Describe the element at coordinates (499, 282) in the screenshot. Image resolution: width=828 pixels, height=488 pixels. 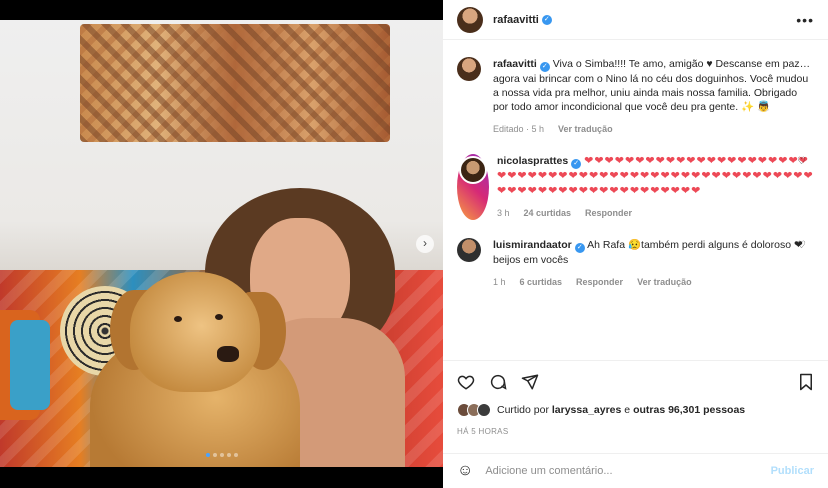
I see `comment-time: 1 h` at that location.